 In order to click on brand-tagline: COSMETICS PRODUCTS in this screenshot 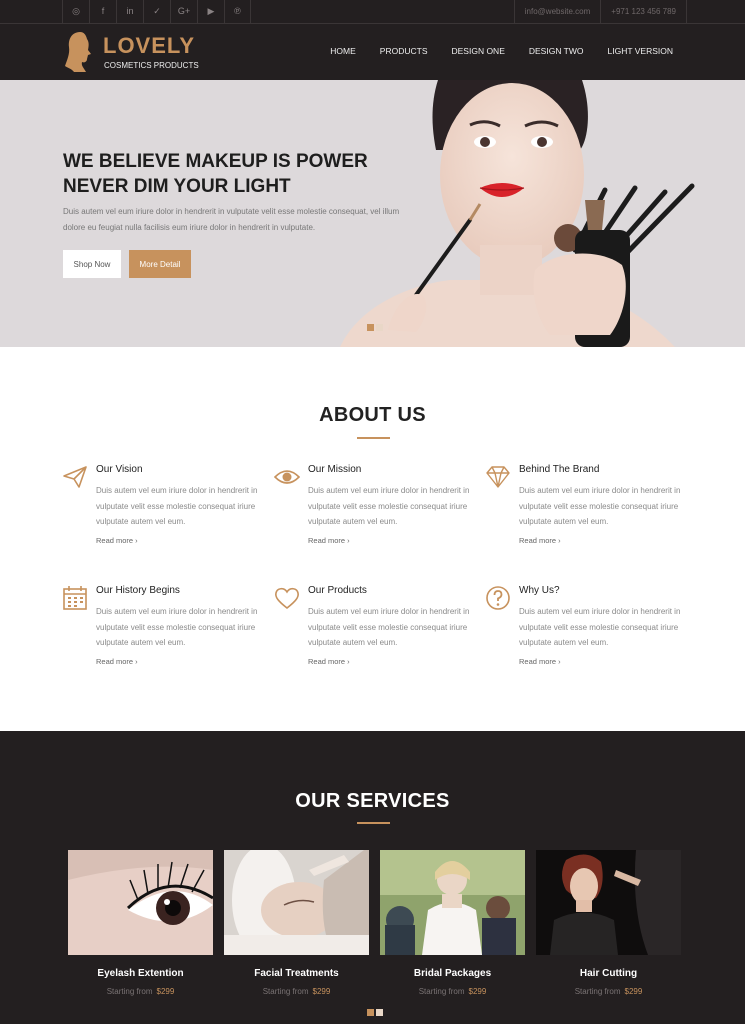, I will do `click(151, 65)`.